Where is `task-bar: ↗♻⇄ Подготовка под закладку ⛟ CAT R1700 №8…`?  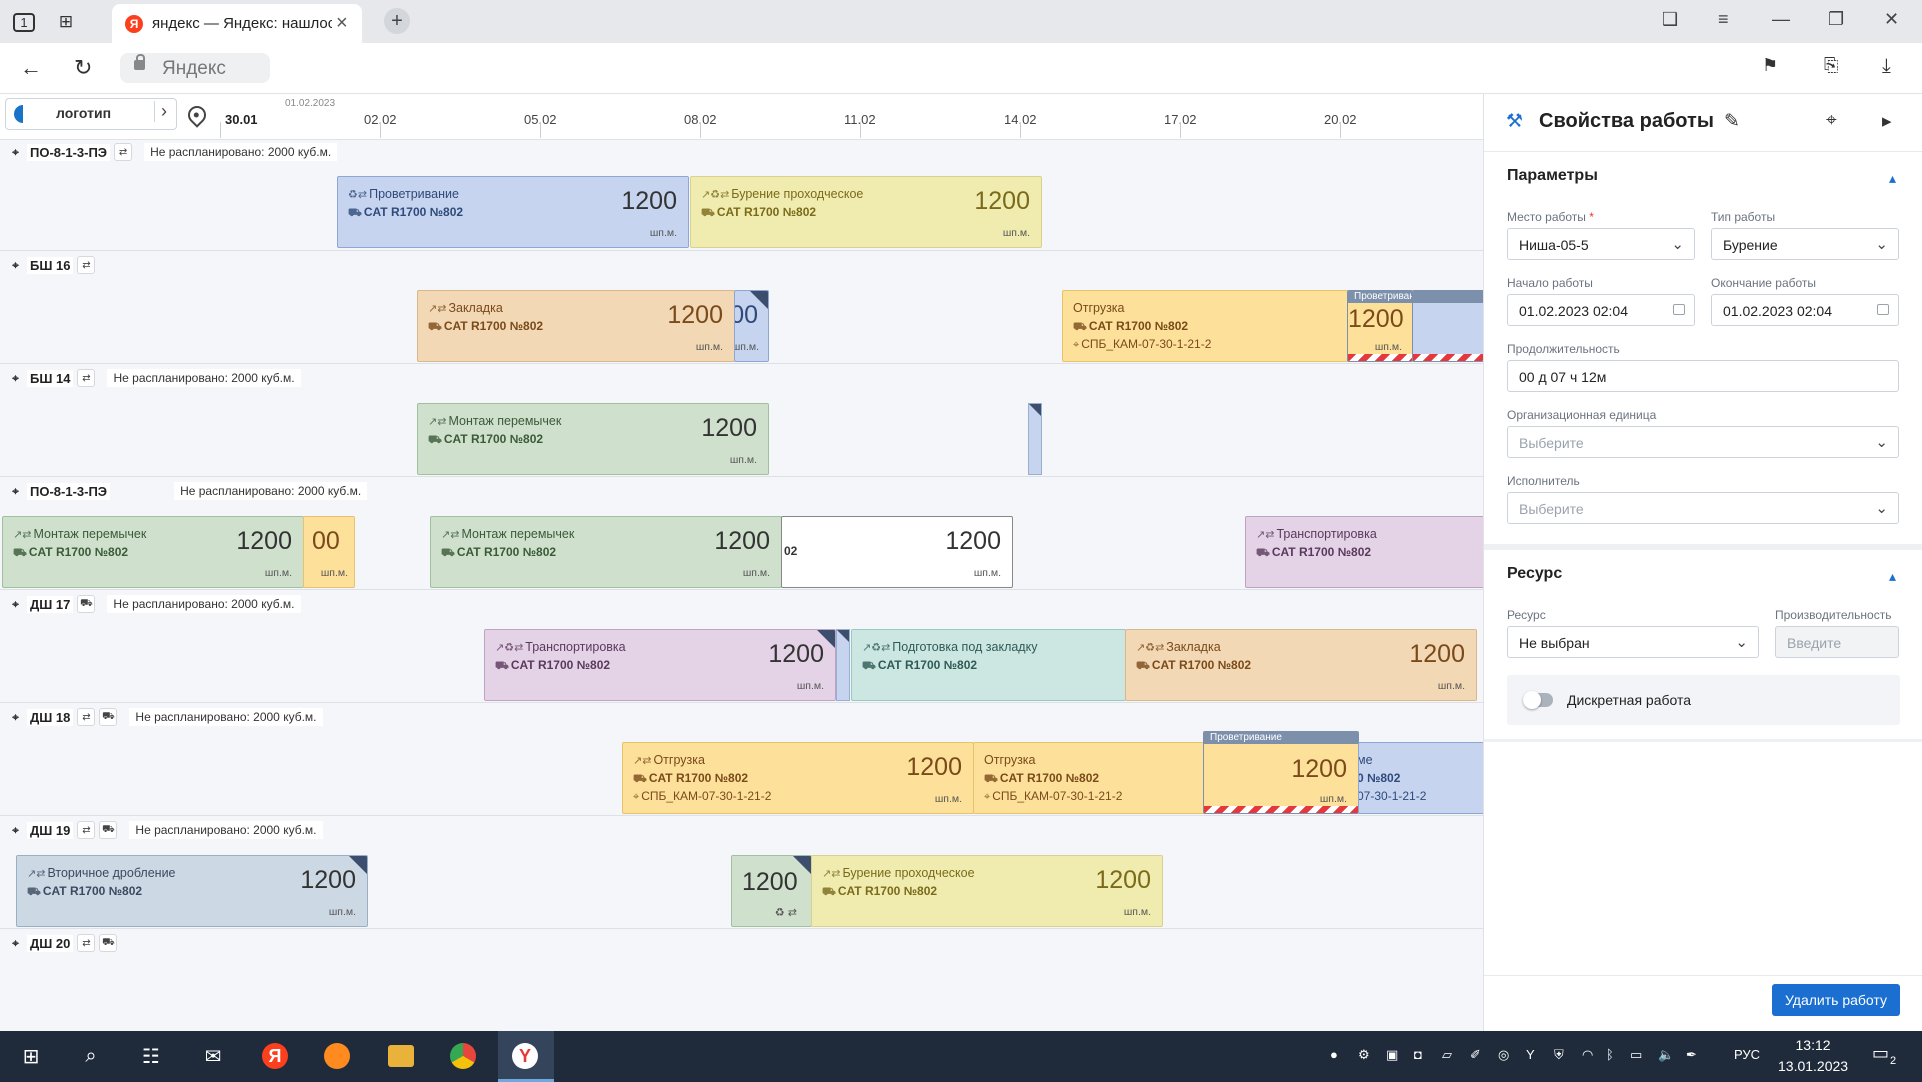
task-bar: ↗♻⇄ Подготовка под закладку ⛟ CAT R1700 №8… is located at coordinates (988, 665).